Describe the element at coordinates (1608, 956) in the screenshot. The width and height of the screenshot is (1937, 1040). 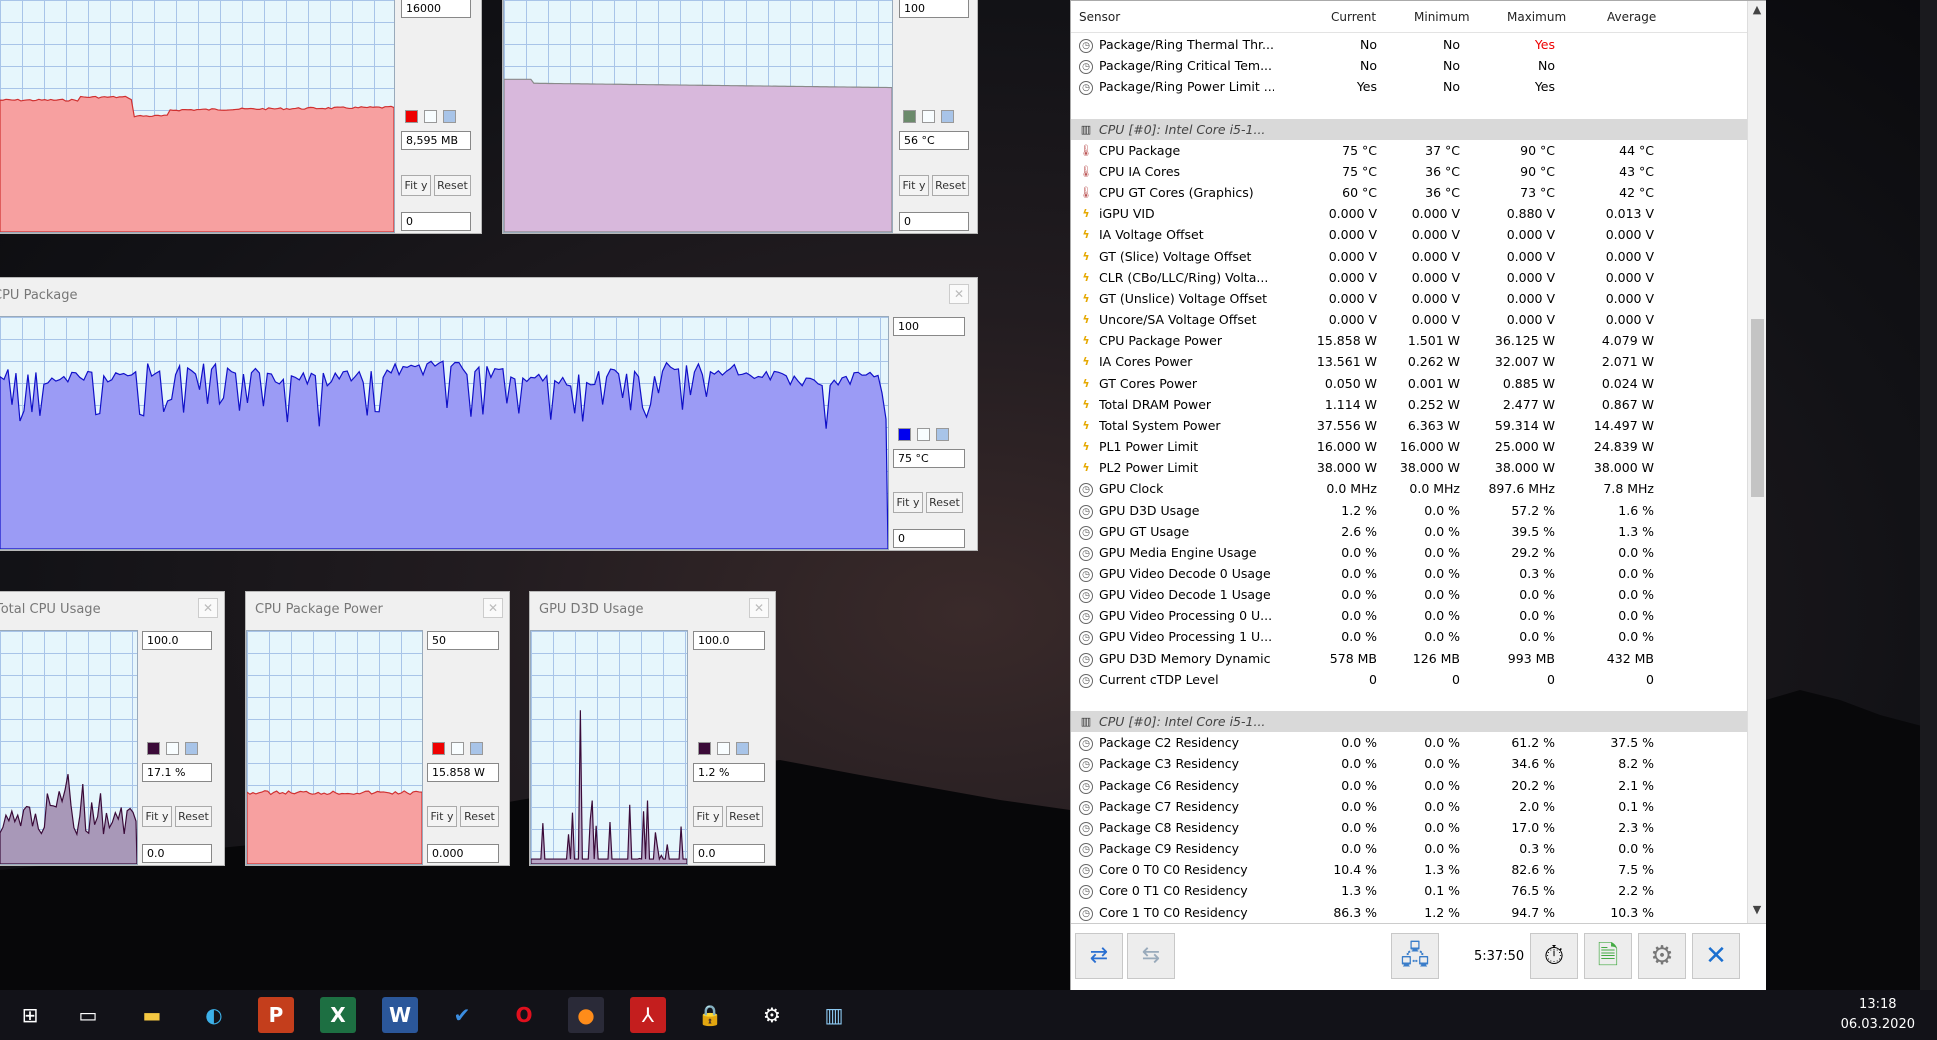
I see `report-icon: 🗎` at that location.